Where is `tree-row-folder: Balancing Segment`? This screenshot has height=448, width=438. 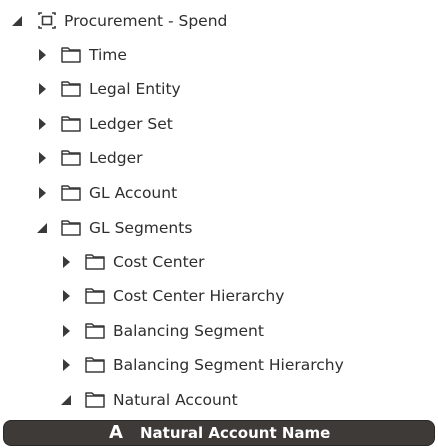 tree-row-folder: Balancing Segment is located at coordinates (219, 331).